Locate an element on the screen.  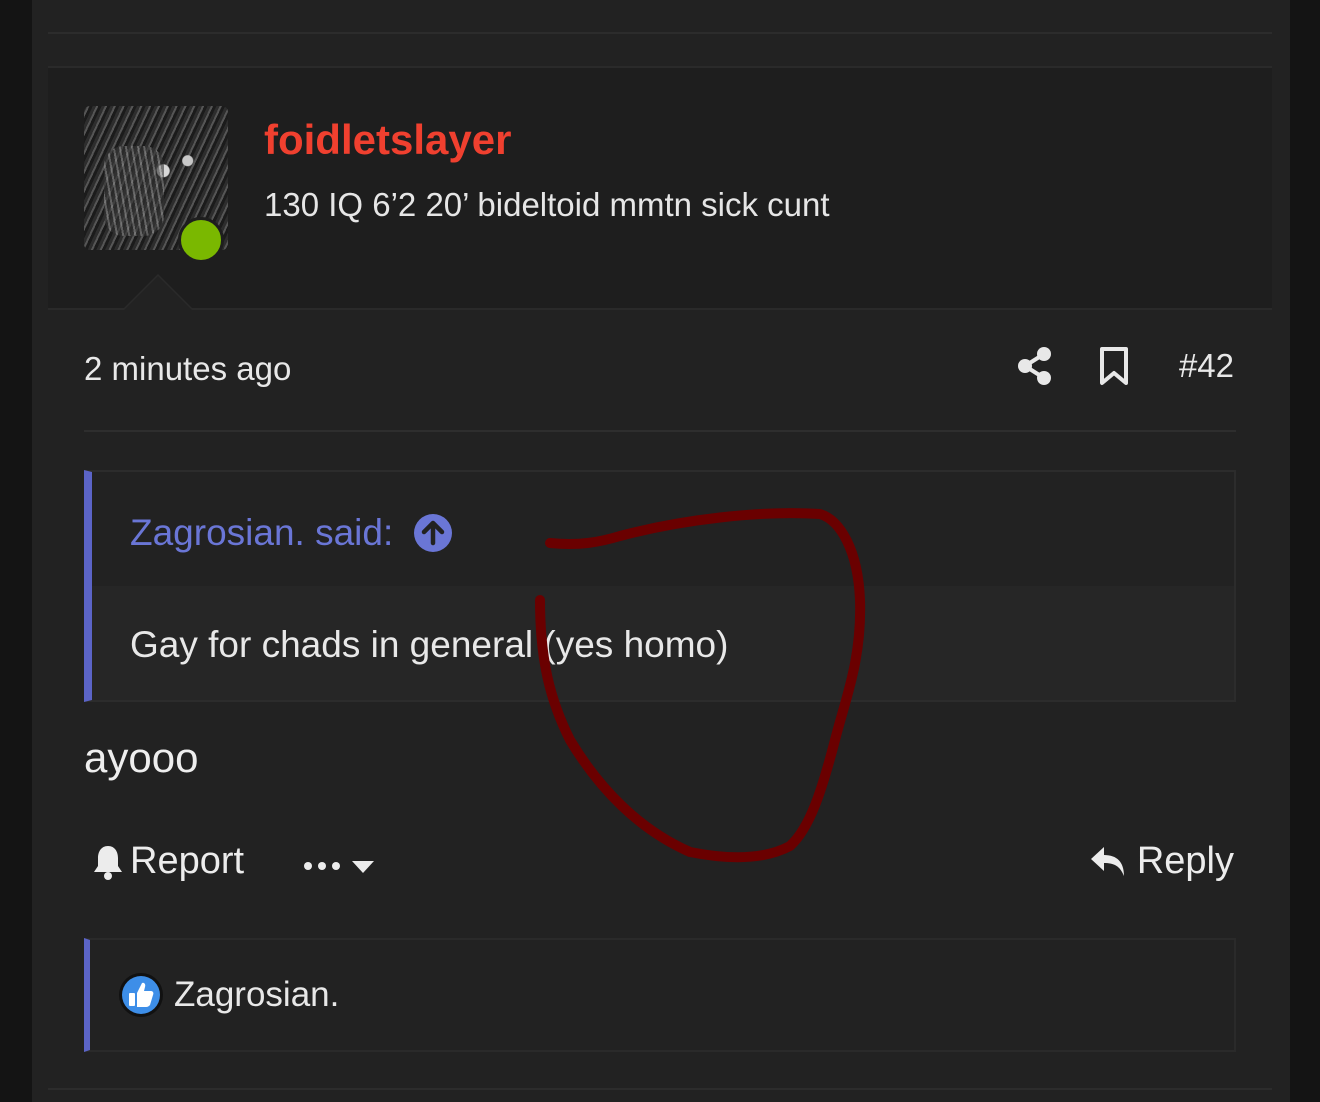
bell-icon is located at coordinates (108, 862).